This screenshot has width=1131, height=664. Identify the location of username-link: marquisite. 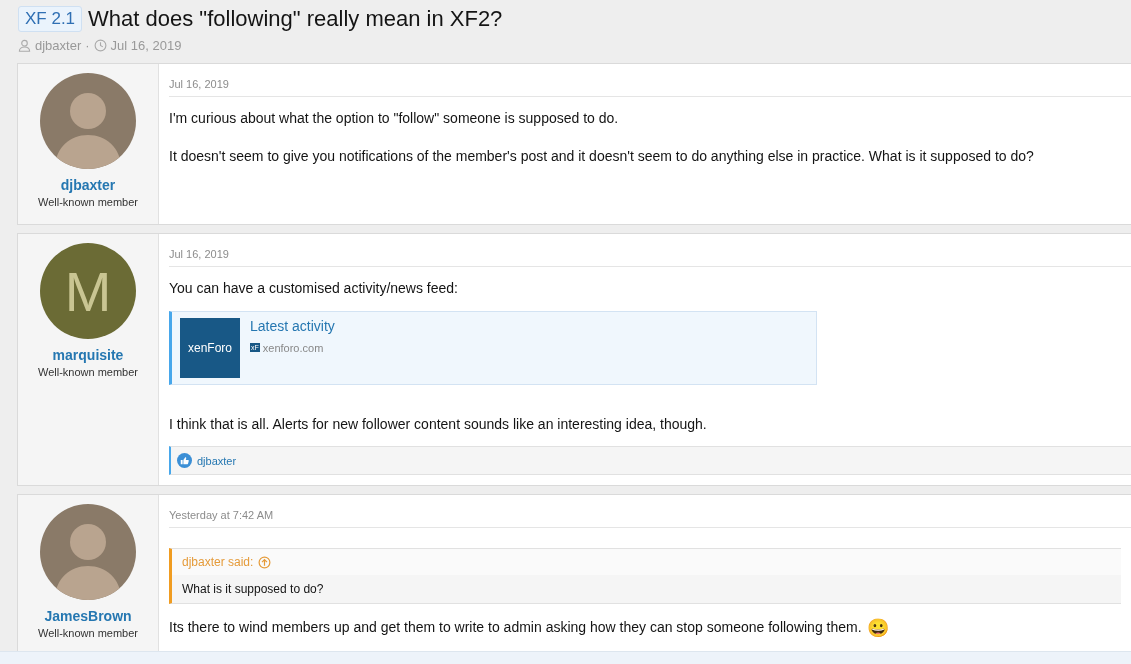
(88, 355).